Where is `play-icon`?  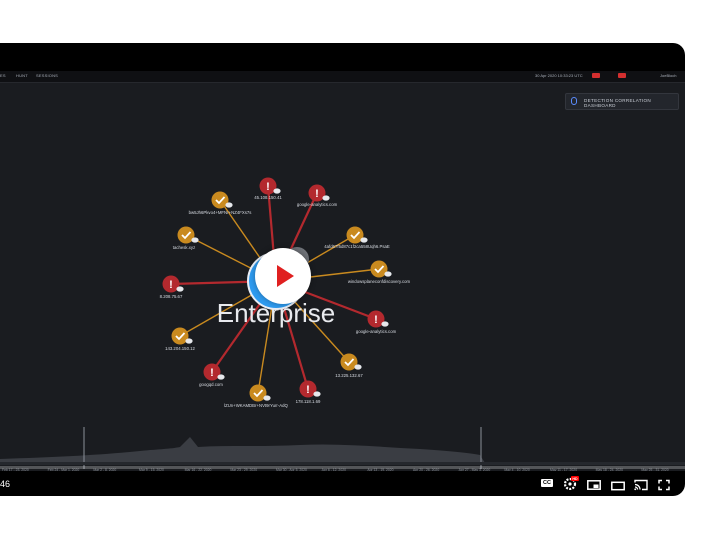
play-icon is located at coordinates (285, 276).